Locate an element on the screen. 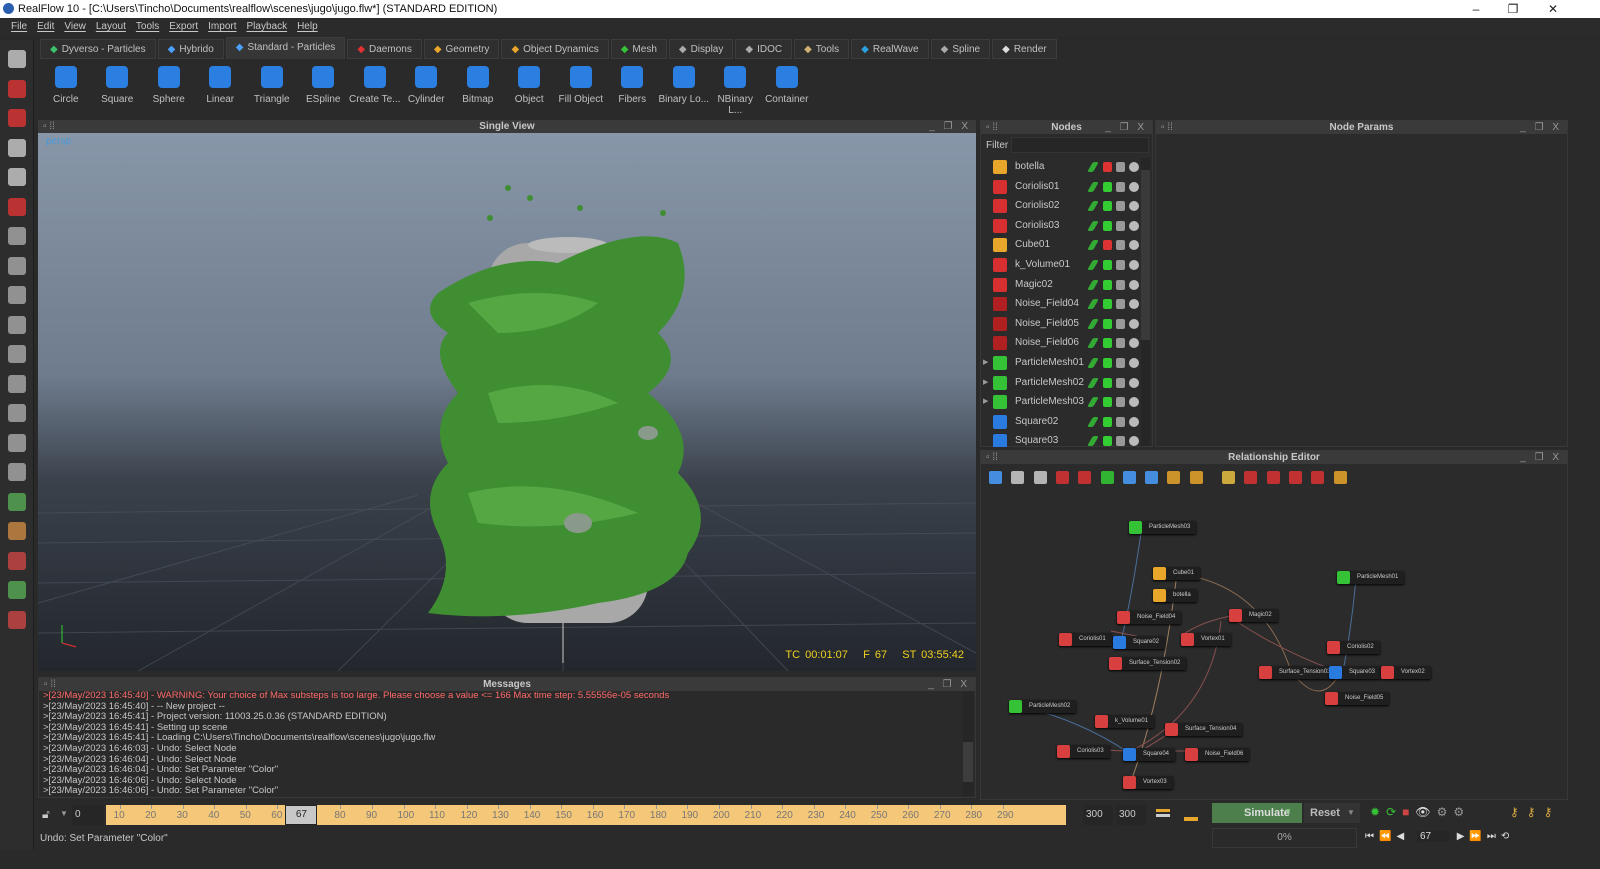 The image size is (1600, 869). left-tool-wire-cube-icon is located at coordinates (17, 383).